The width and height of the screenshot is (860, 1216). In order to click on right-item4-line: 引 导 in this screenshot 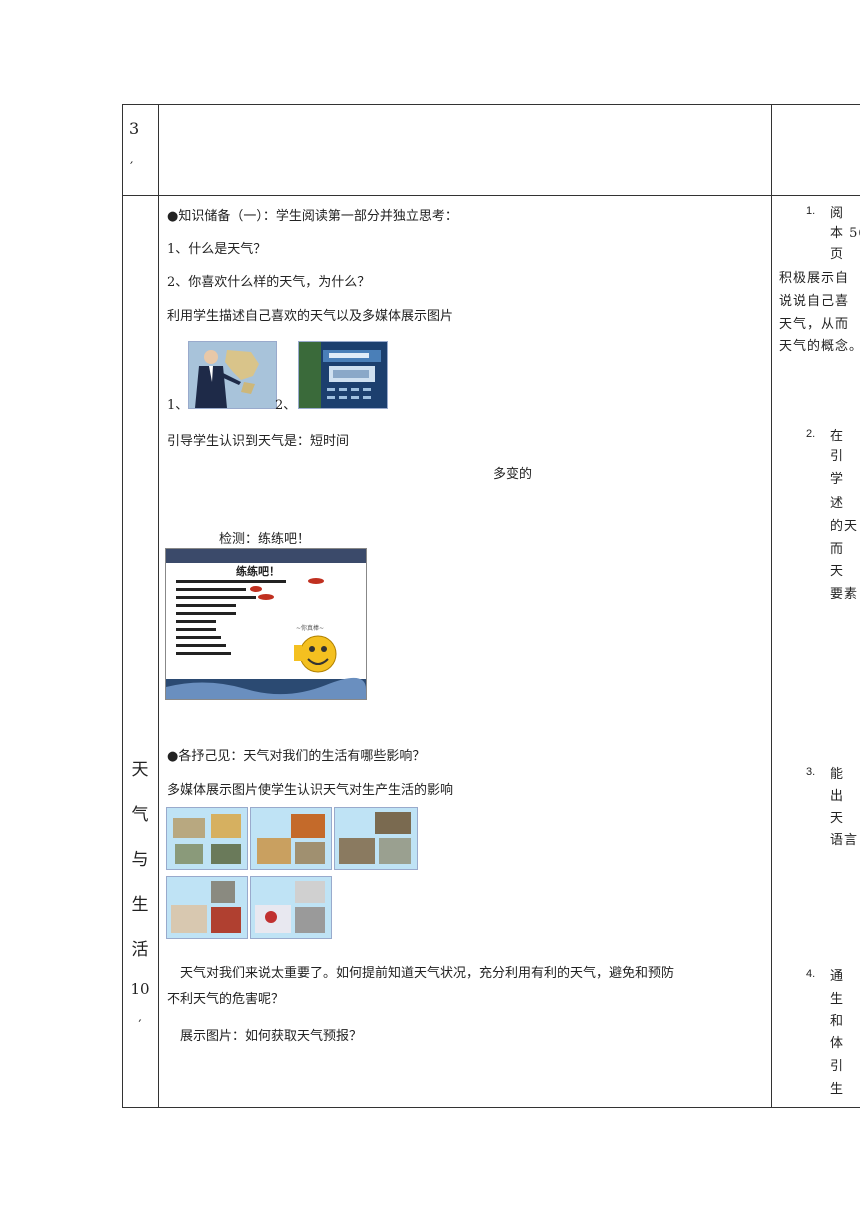, I will do `click(845, 1066)`.